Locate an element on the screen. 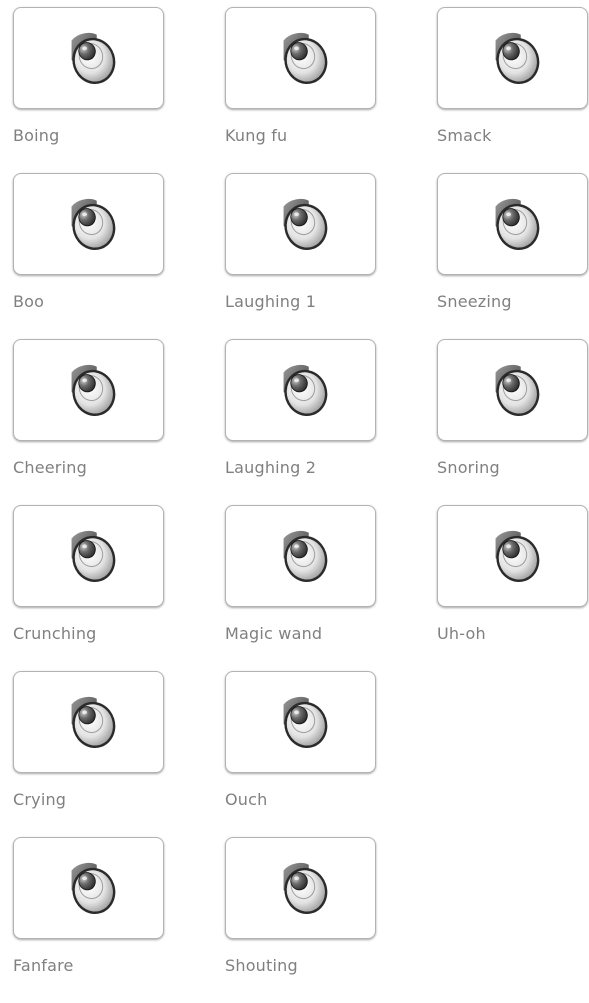 The image size is (589, 1003). sound-label: Crying is located at coordinates (40, 799).